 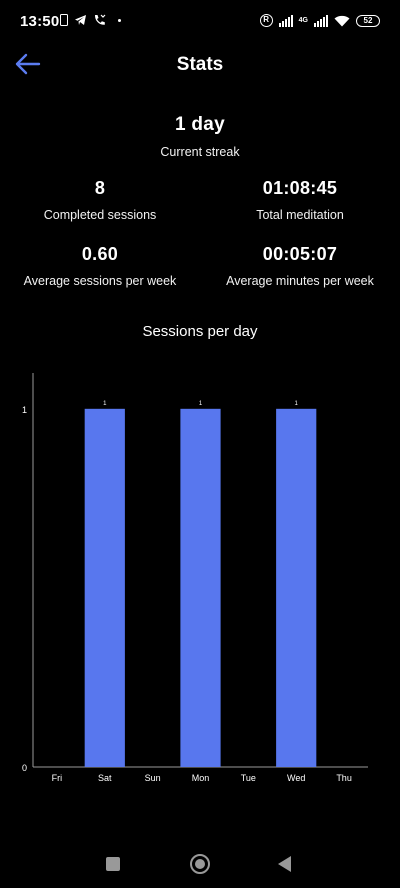 I want to click on bar-mon, so click(x=200, y=587).